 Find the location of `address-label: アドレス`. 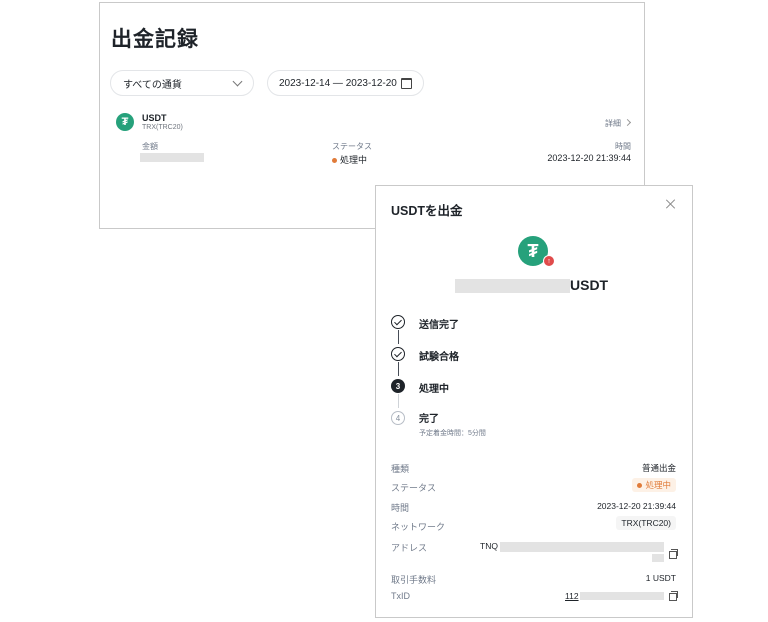

address-label: アドレス is located at coordinates (409, 548).